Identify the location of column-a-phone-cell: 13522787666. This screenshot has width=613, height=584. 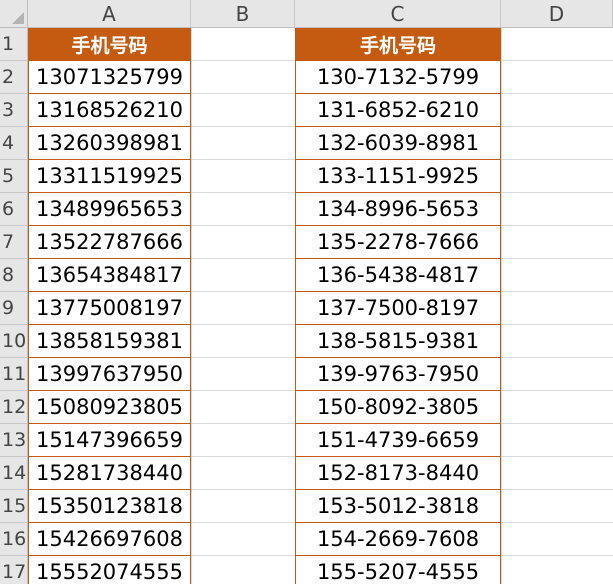
(109, 242).